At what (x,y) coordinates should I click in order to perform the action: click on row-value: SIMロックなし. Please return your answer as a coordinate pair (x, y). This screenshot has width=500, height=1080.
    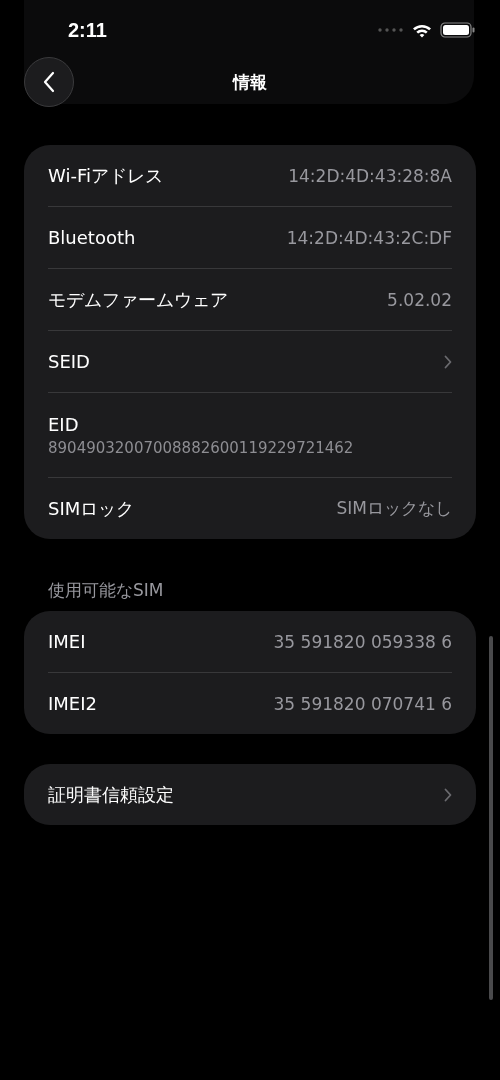
    Looking at the image, I should click on (394, 508).